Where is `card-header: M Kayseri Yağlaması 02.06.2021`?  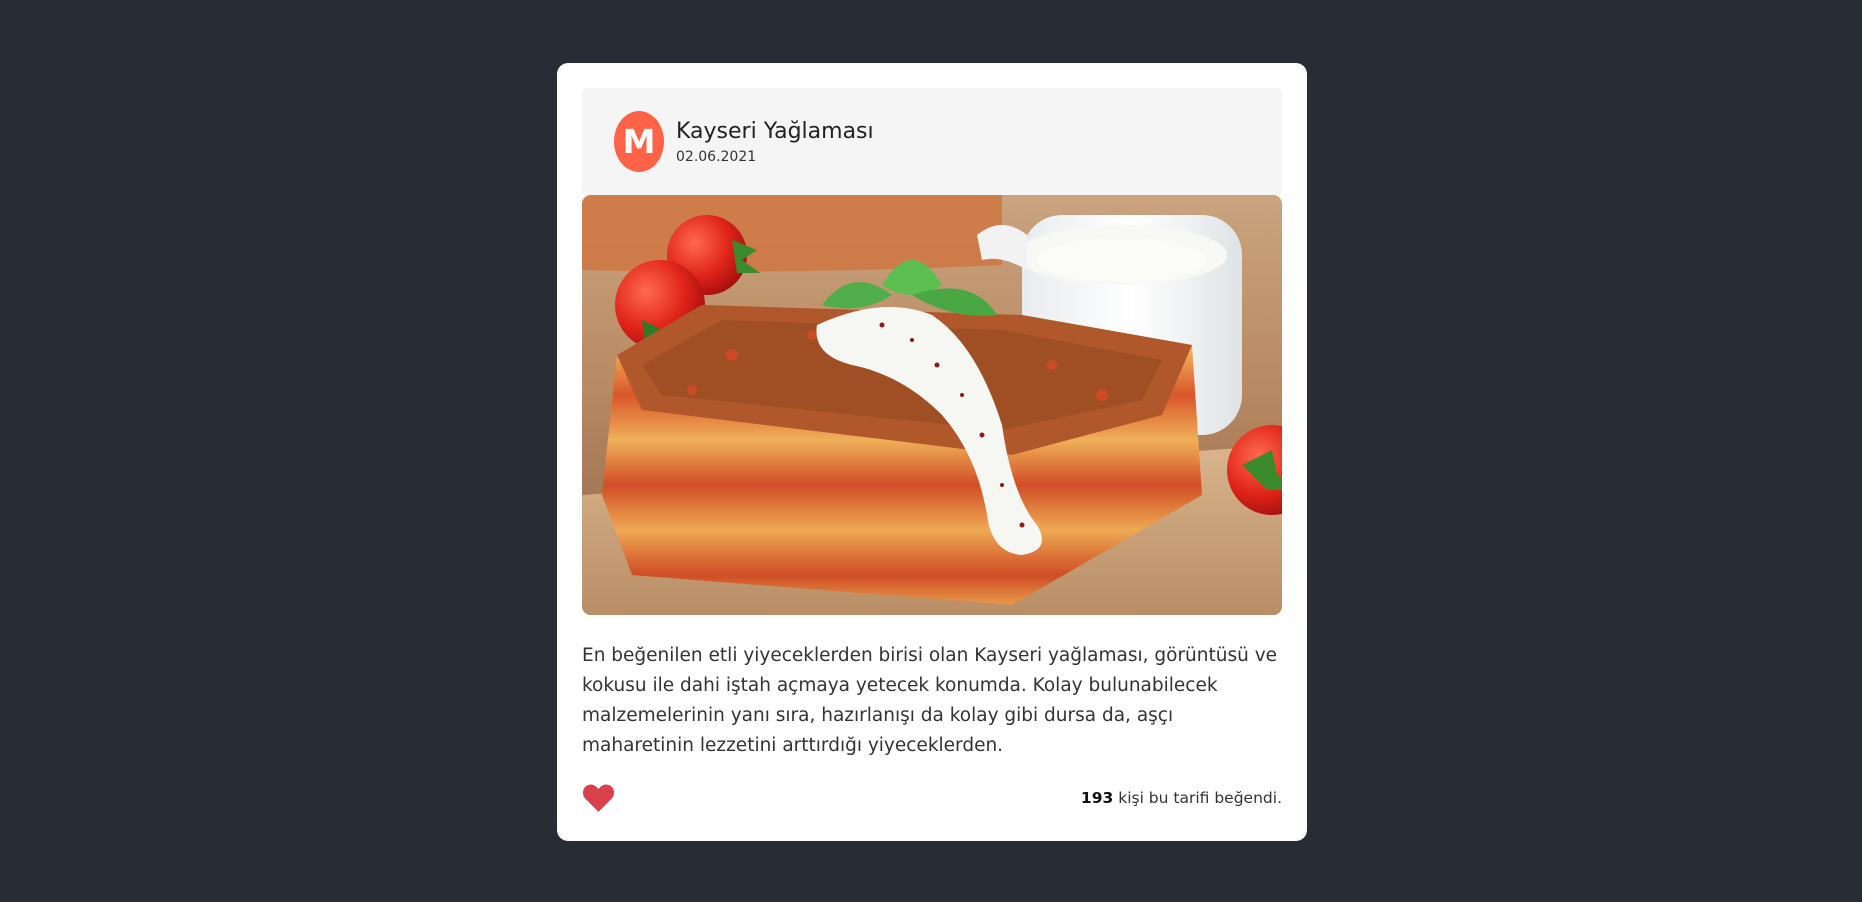 card-header: M Kayseri Yağlaması 02.06.2021 is located at coordinates (932, 141).